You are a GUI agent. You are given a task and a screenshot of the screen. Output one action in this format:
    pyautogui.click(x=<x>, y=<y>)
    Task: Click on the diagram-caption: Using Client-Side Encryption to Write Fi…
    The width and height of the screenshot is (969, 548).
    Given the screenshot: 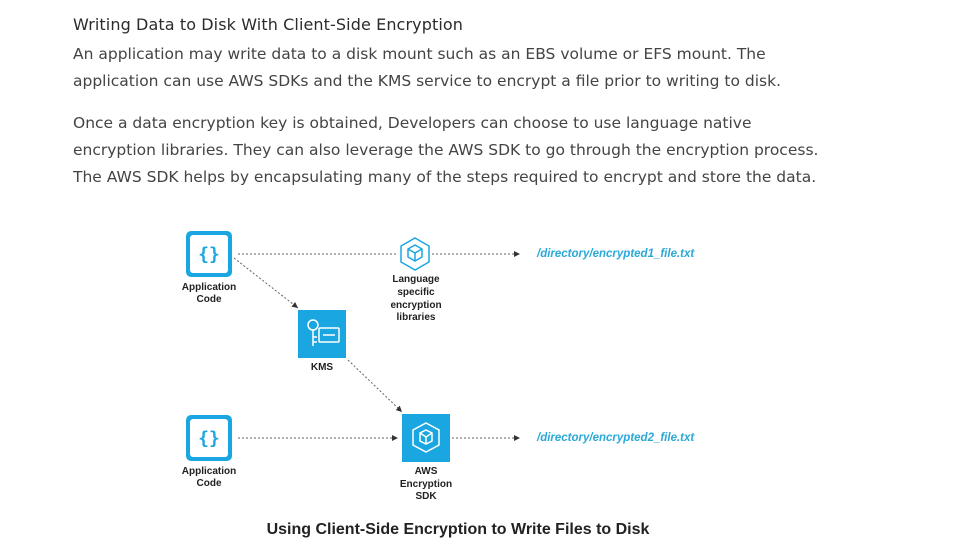 What is the action you would take?
    pyautogui.click(x=458, y=529)
    